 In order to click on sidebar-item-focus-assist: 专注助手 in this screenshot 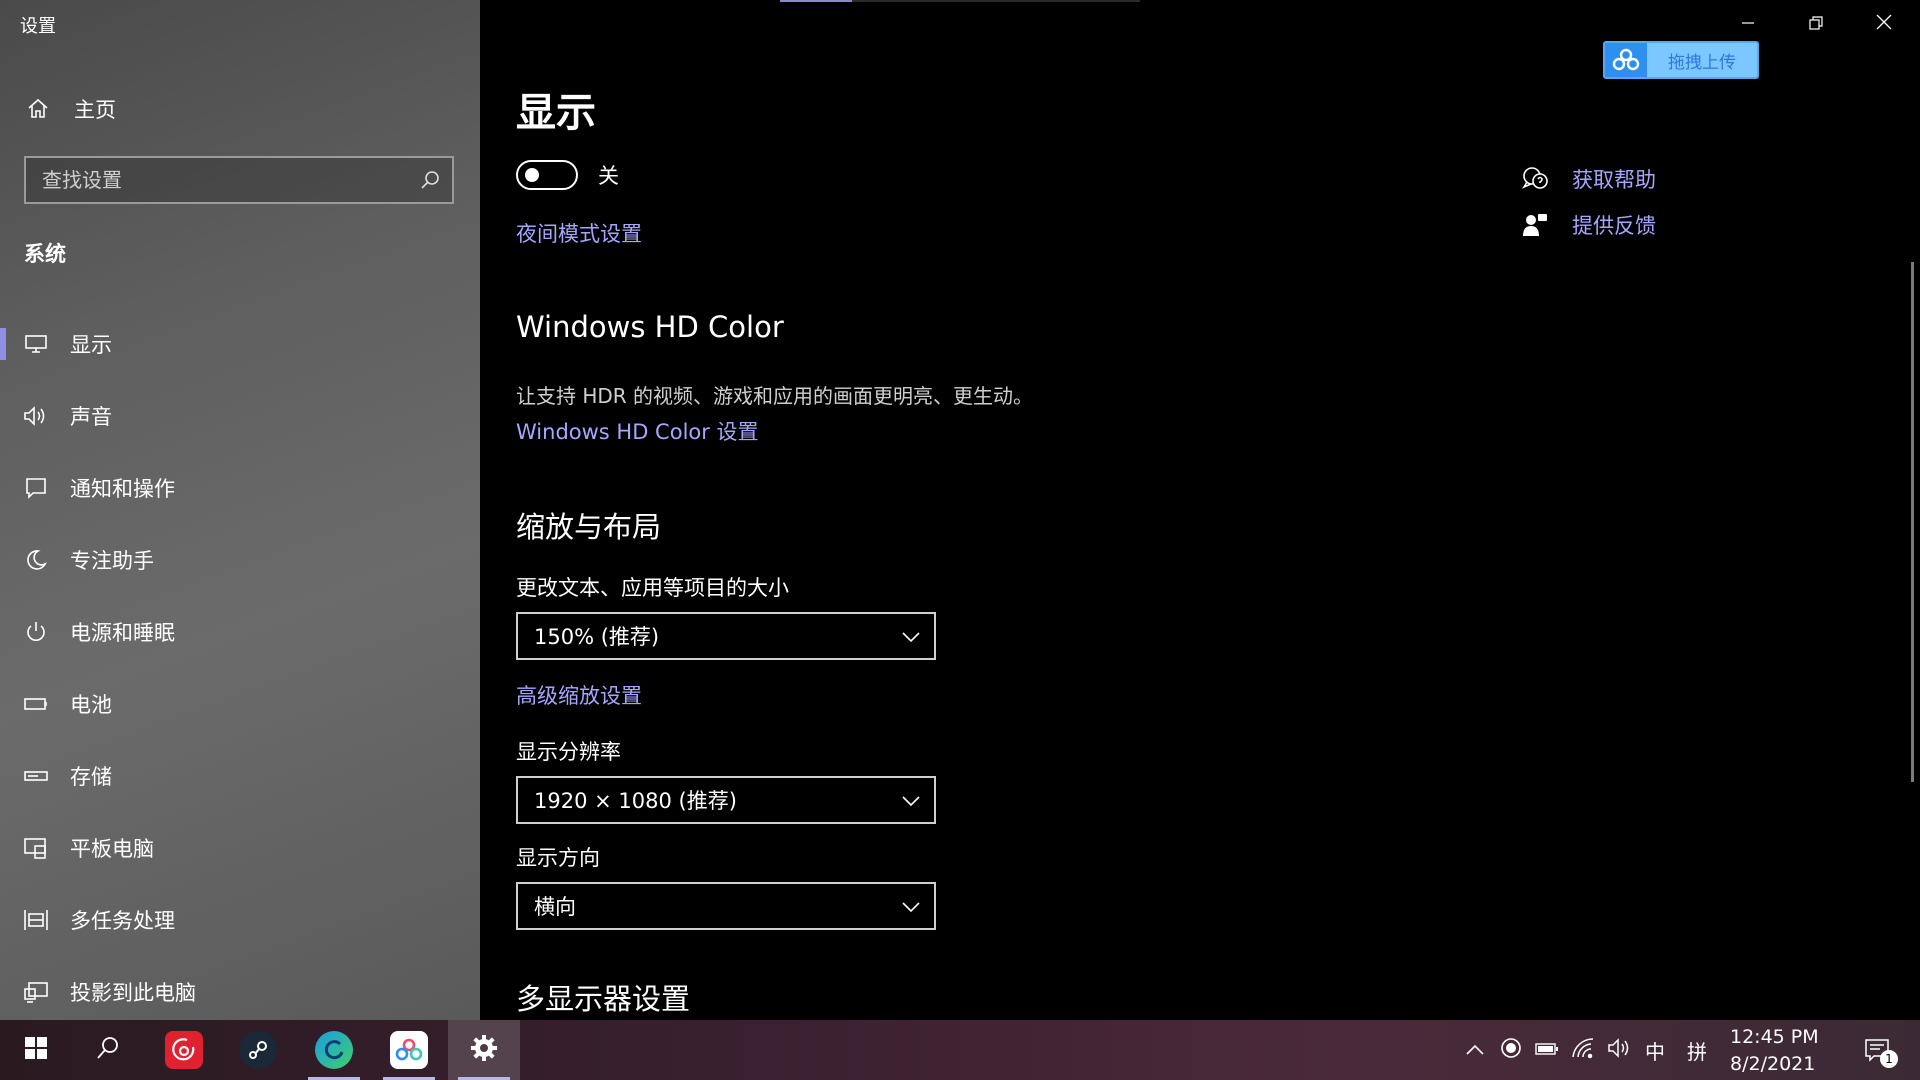, I will do `click(240, 560)`.